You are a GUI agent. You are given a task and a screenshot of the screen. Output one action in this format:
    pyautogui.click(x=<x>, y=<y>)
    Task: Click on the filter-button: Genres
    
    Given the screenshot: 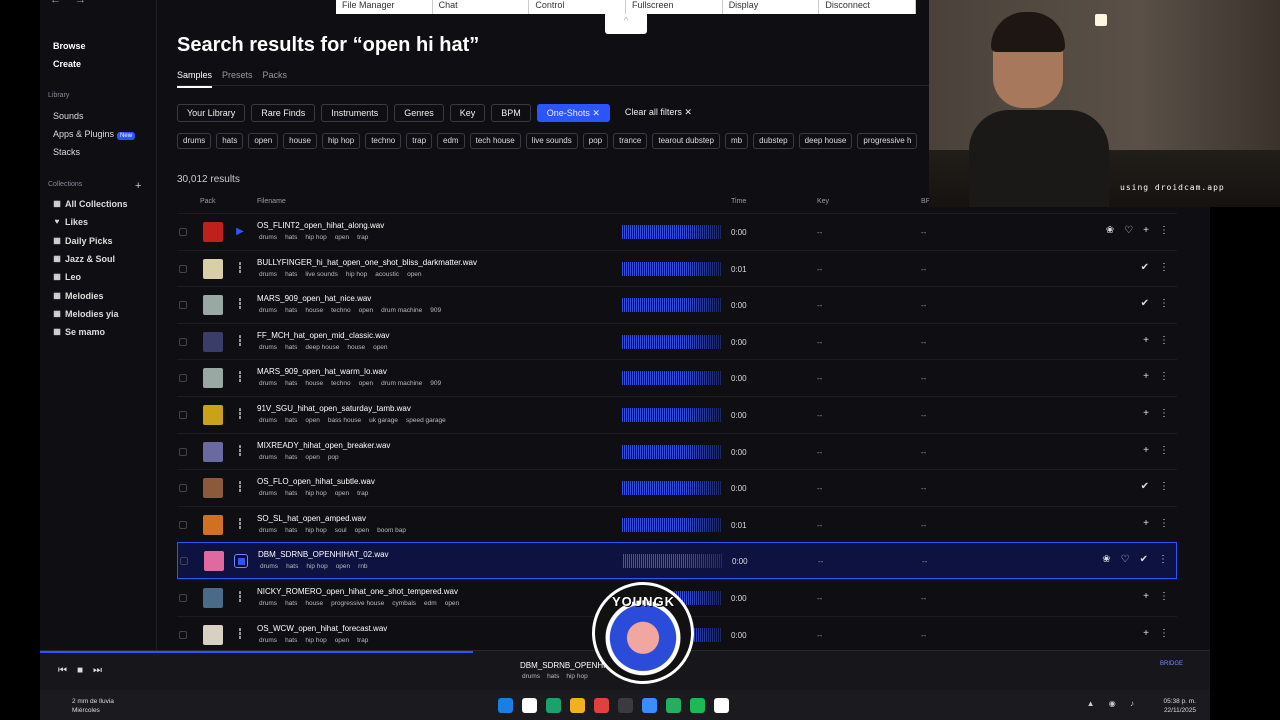 What is the action you would take?
    pyautogui.click(x=419, y=113)
    